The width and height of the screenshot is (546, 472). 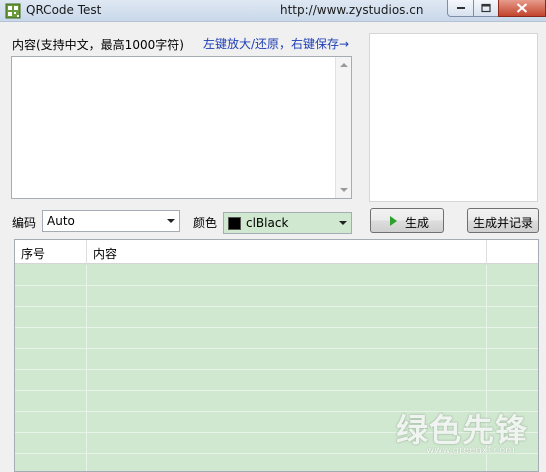 I want to click on close-button, so click(x=522, y=8).